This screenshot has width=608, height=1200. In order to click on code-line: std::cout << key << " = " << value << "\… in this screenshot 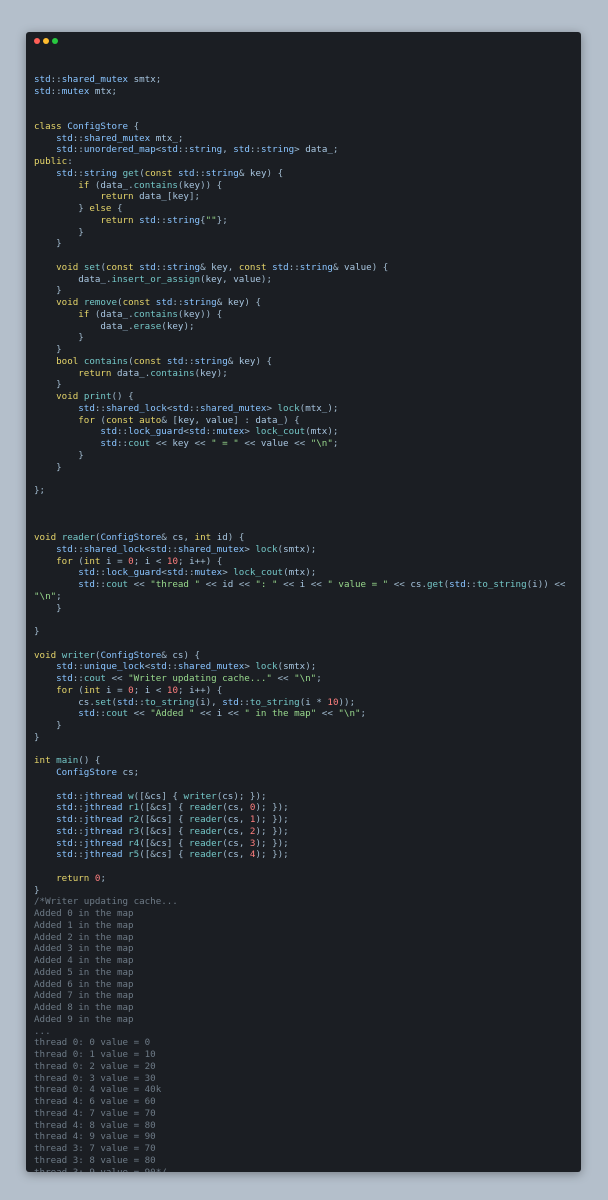, I will do `click(219, 443)`.